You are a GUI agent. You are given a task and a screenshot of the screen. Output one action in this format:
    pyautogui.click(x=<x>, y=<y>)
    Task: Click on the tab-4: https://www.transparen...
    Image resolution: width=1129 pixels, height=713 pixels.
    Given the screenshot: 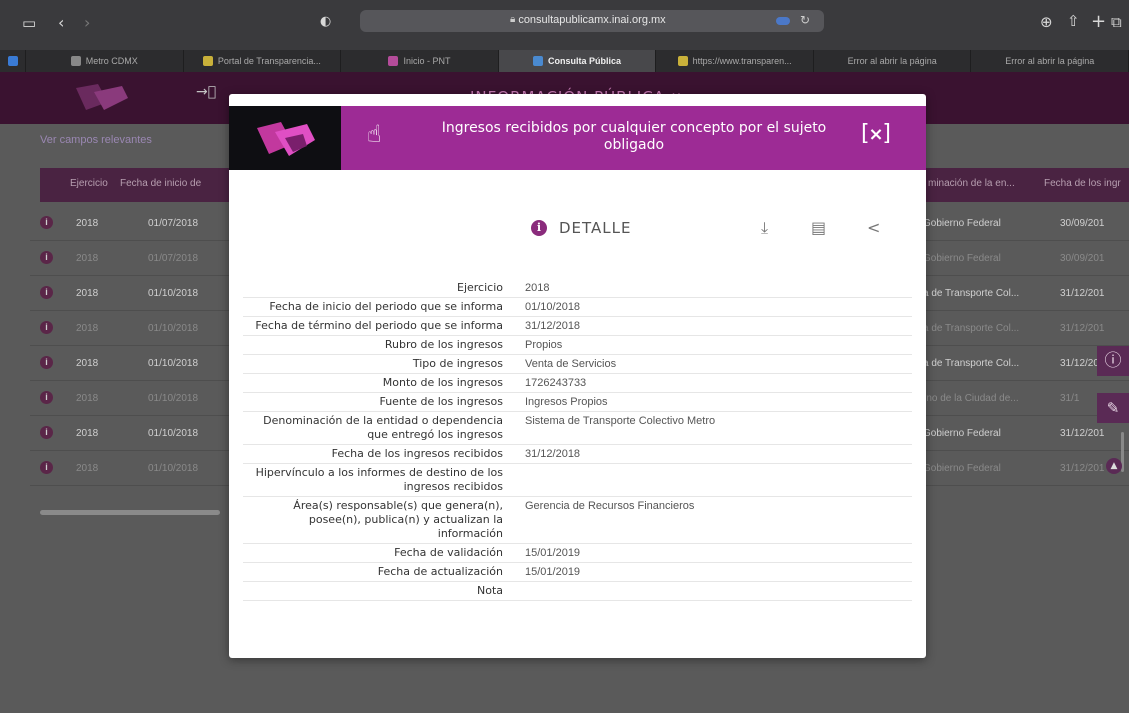 What is the action you would take?
    pyautogui.click(x=735, y=61)
    